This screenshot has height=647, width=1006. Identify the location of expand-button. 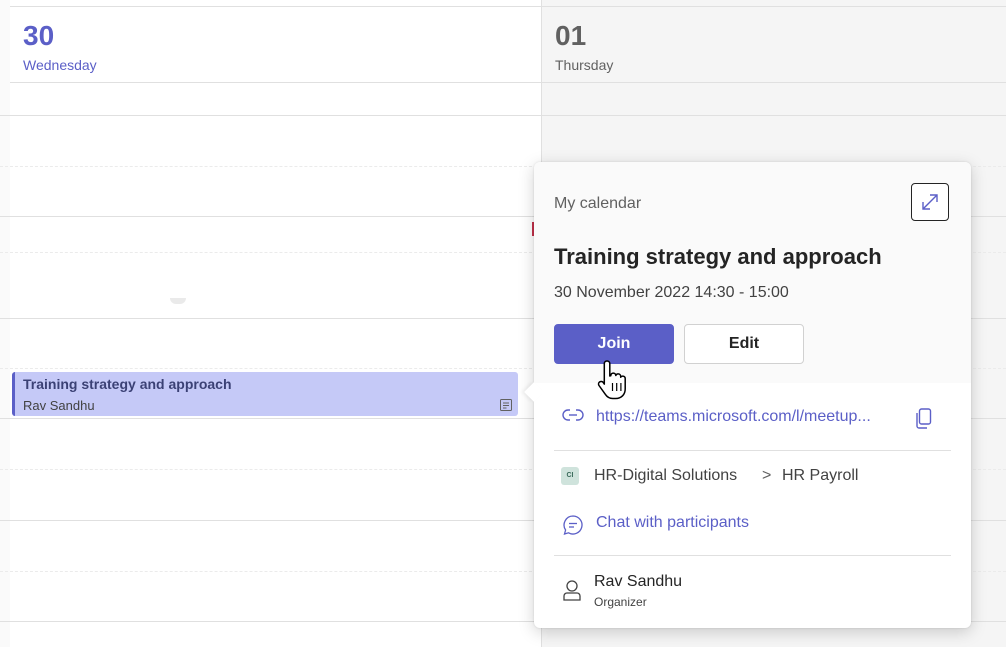
(930, 202).